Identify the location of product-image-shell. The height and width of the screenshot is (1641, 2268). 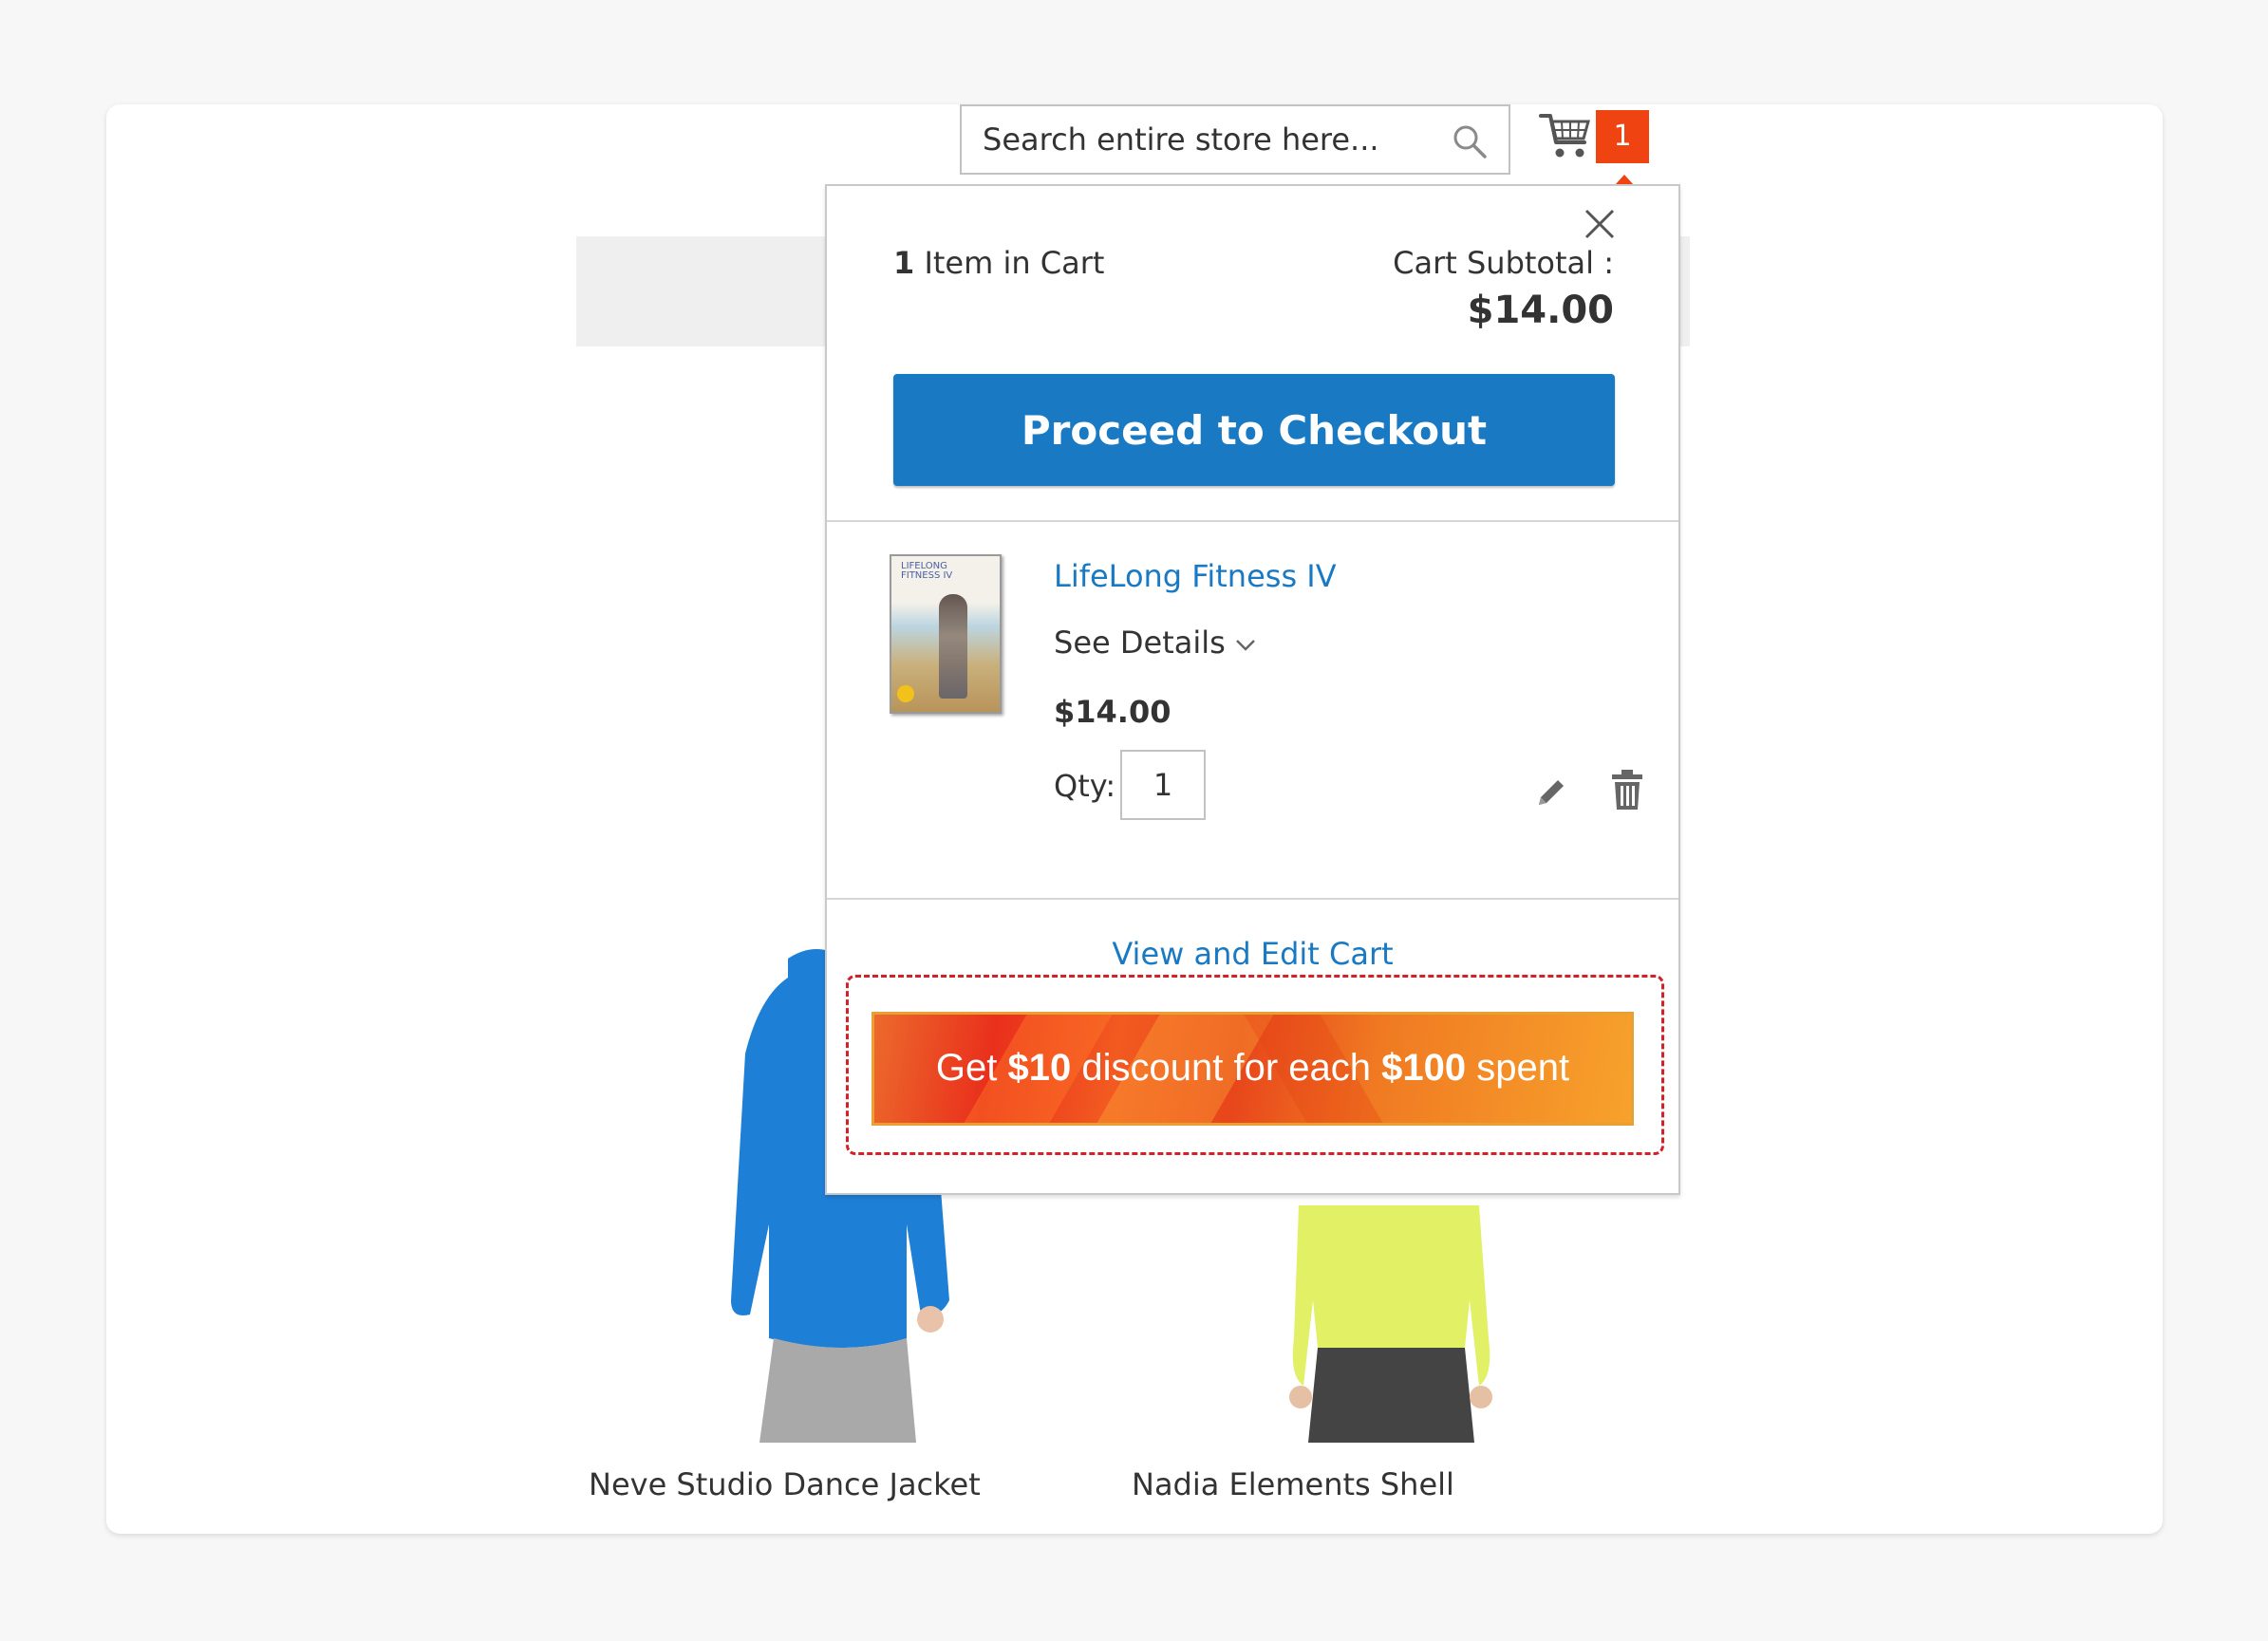
(1389, 1319).